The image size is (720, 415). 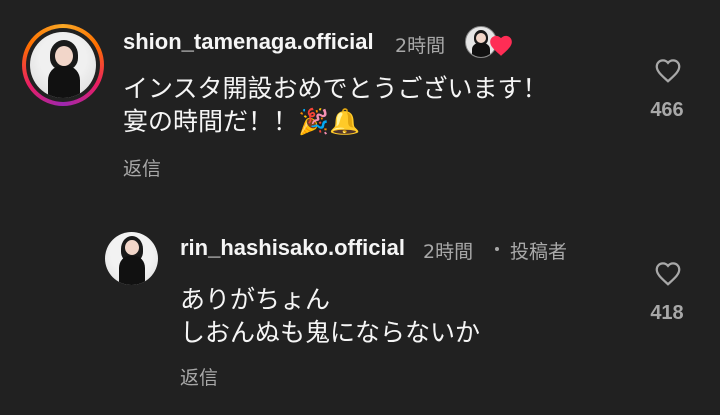 What do you see at coordinates (667, 110) in the screenshot?
I see `like-count: 466` at bounding box center [667, 110].